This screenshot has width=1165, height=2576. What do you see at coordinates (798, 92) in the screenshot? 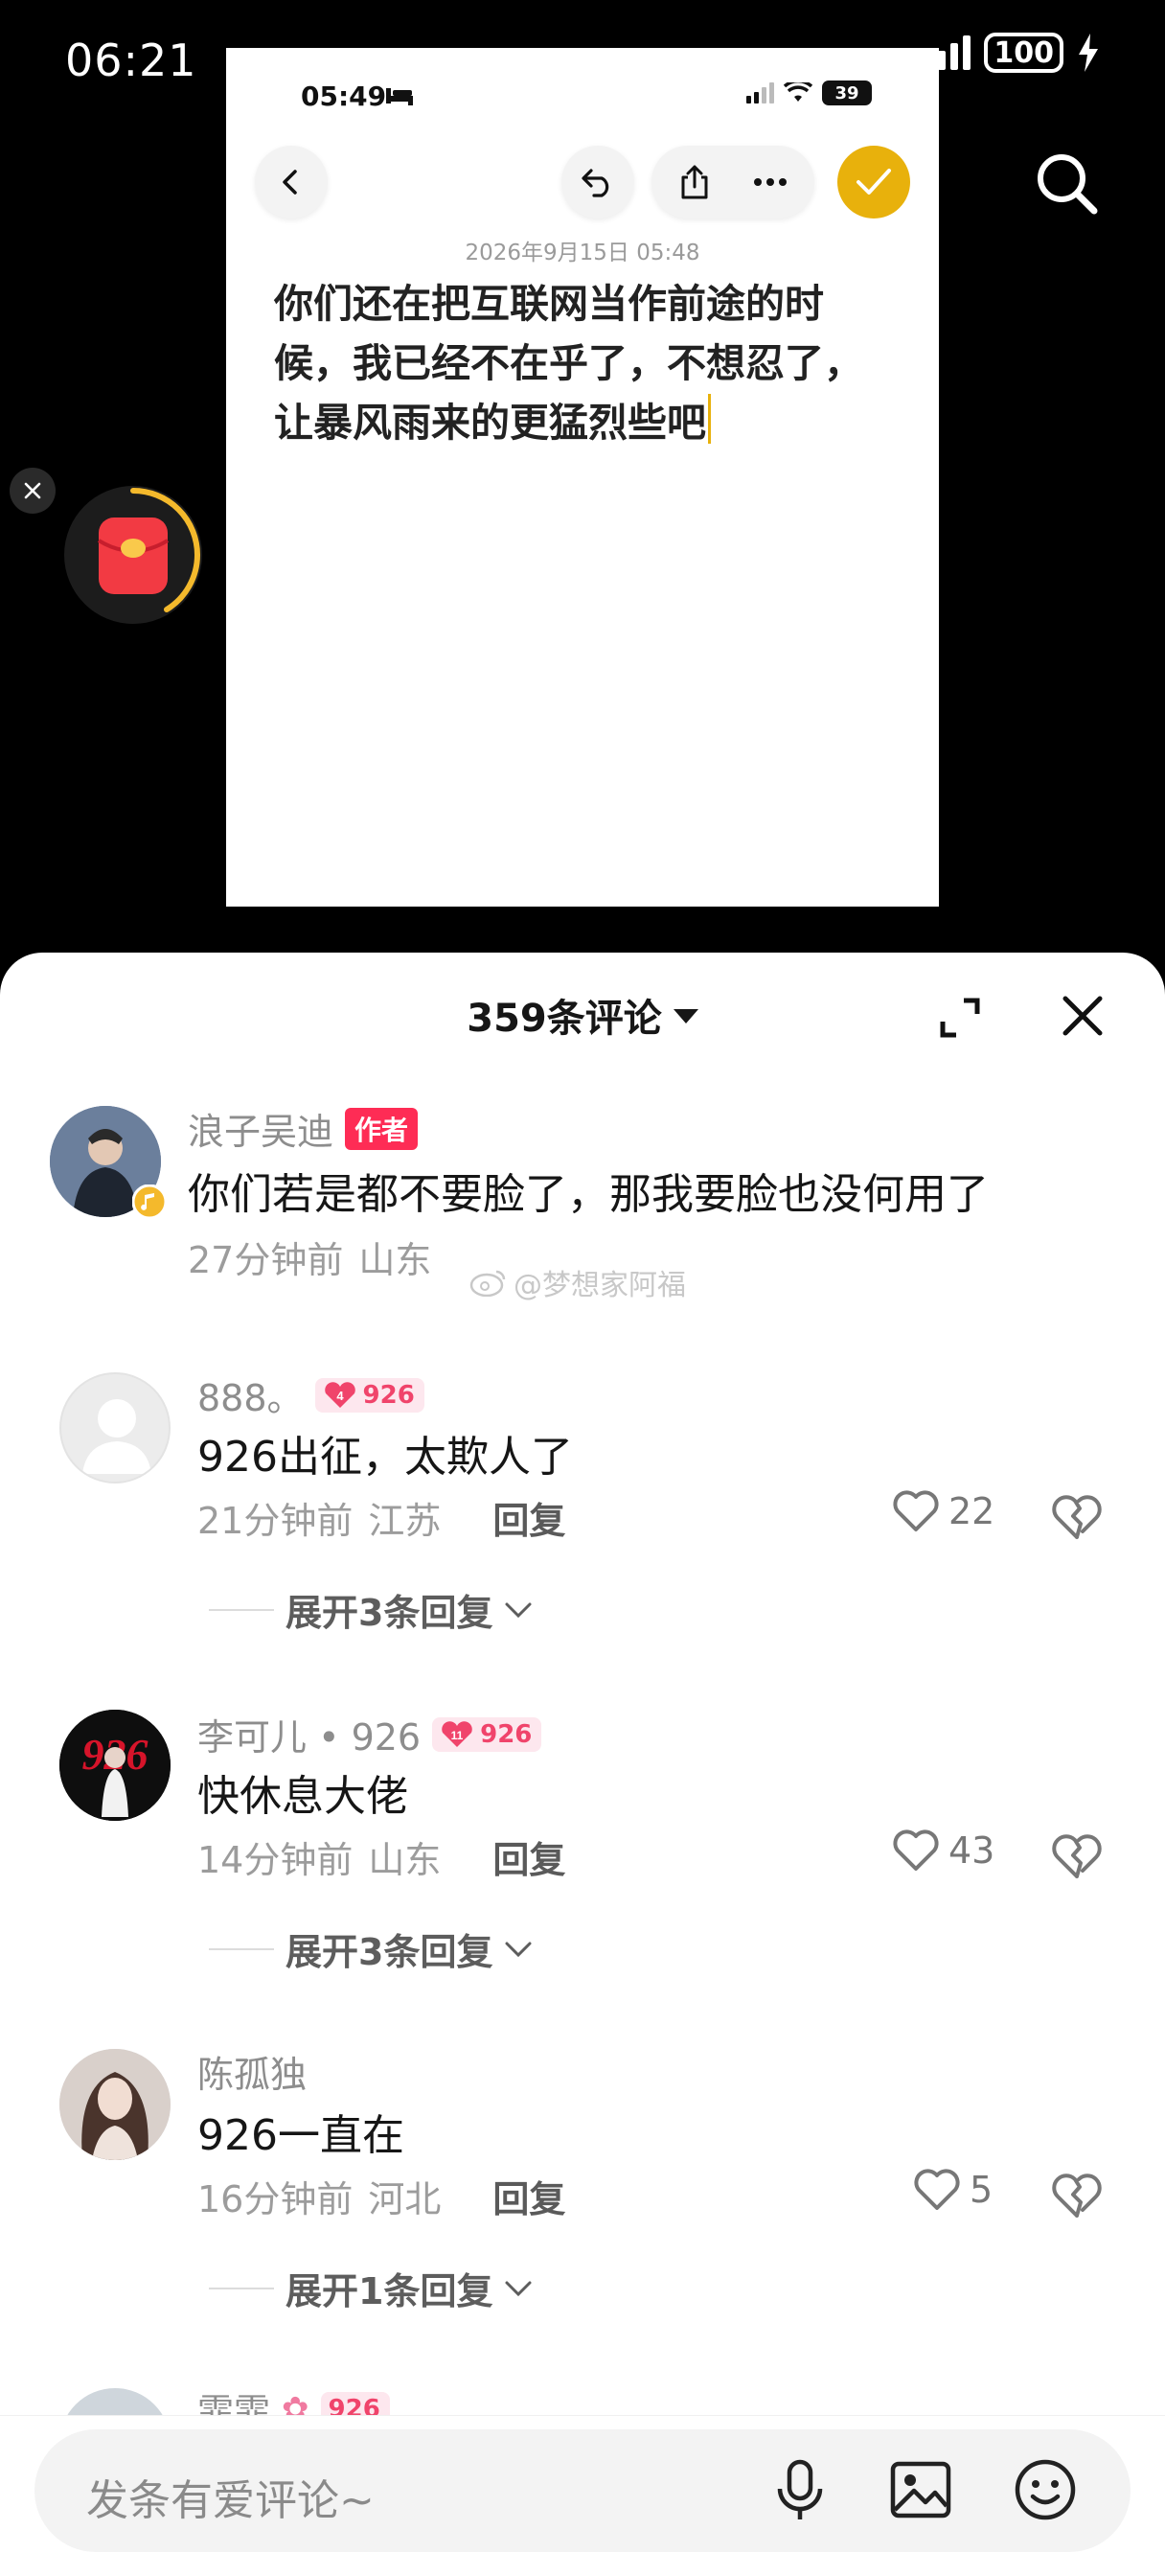
I see `wifi-icon` at bounding box center [798, 92].